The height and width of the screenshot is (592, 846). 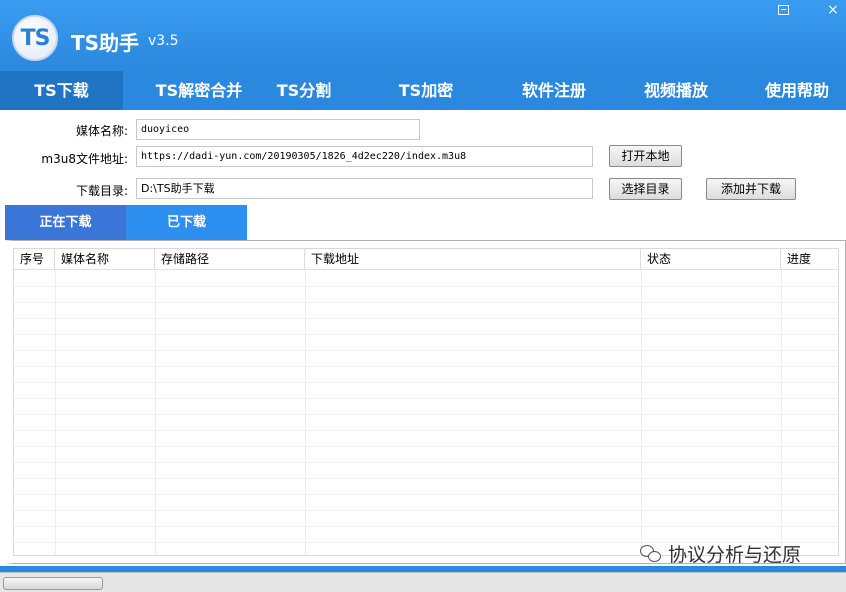 I want to click on col-header-media-name: 媒体名称, so click(x=105, y=259).